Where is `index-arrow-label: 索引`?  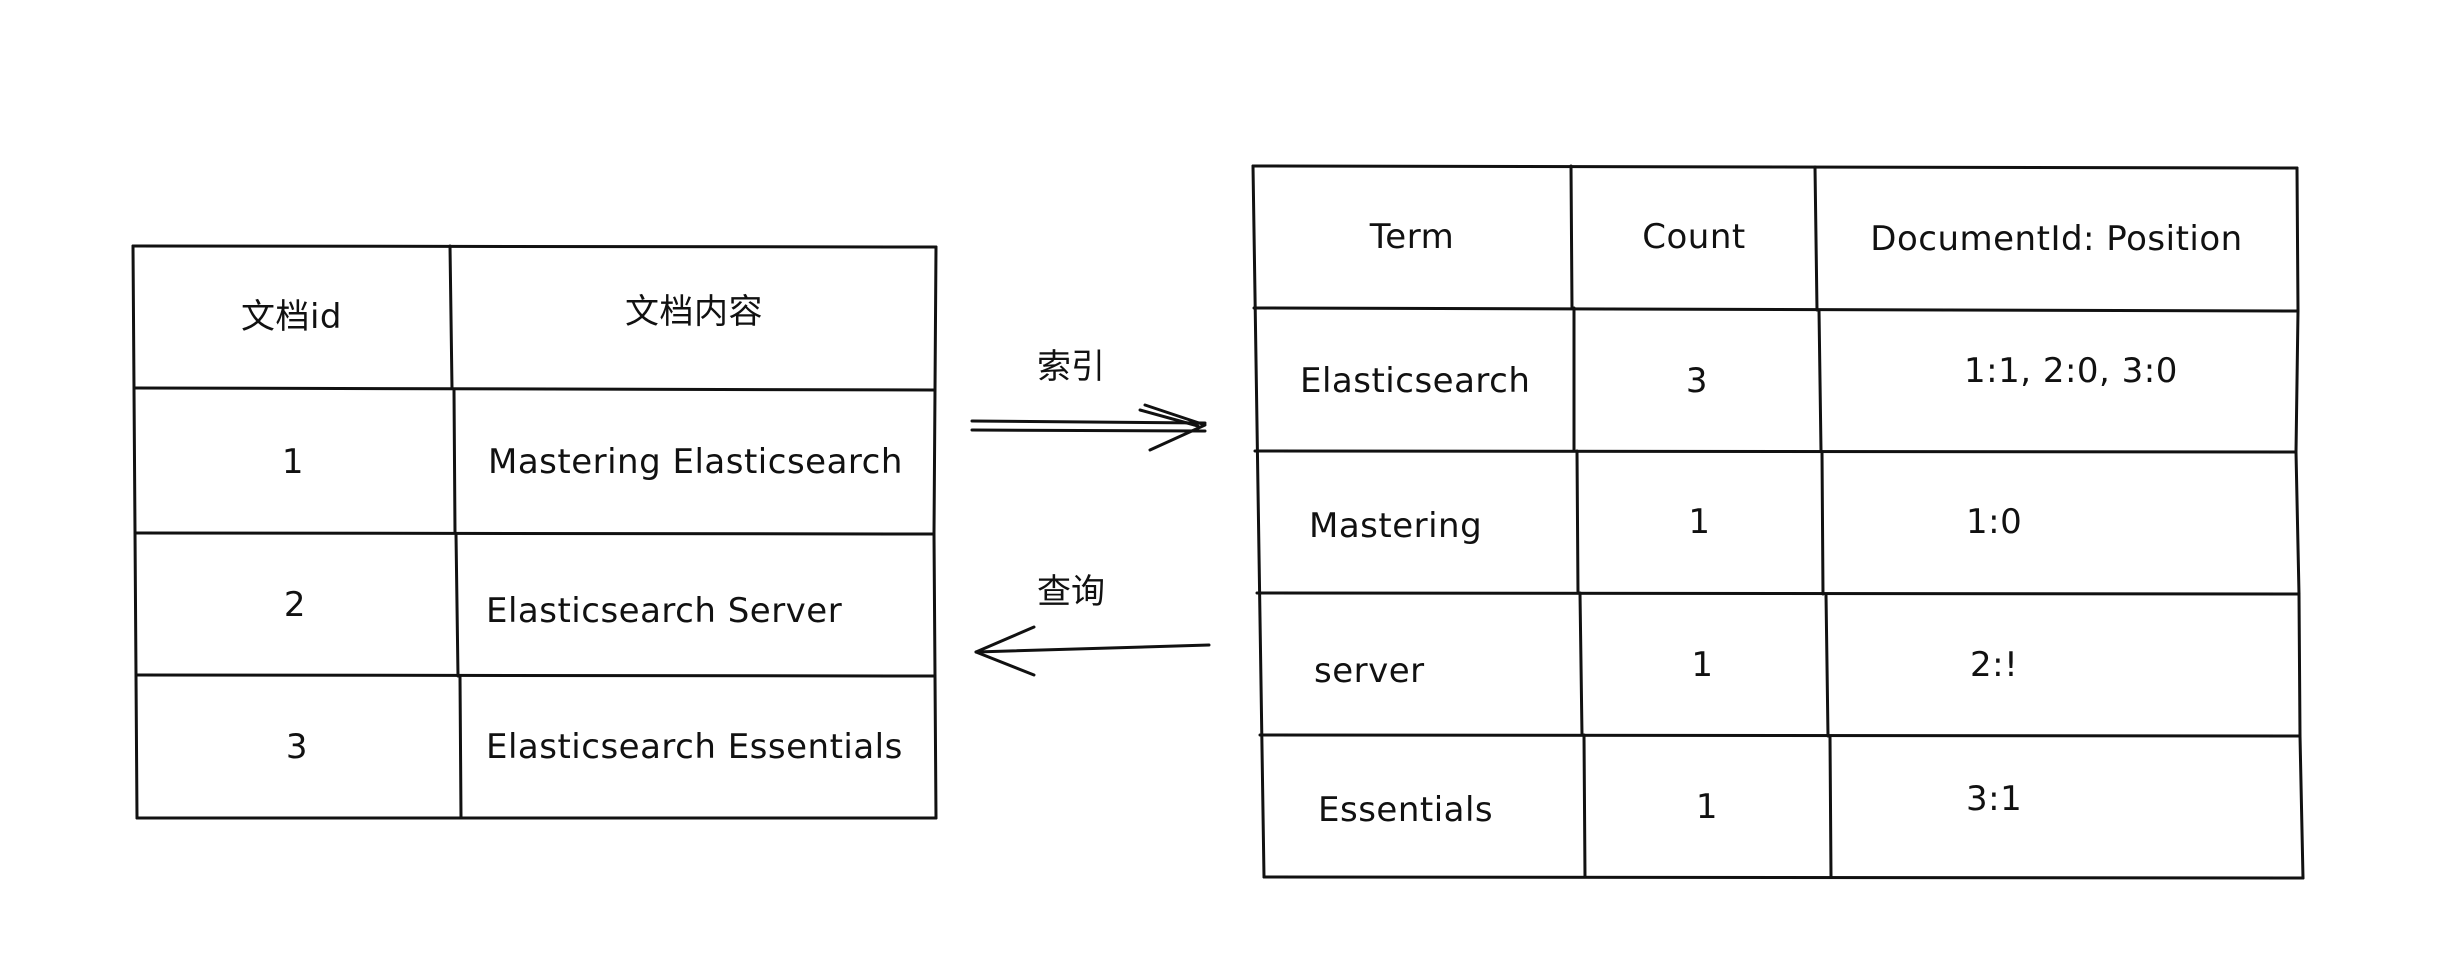
index-arrow-label: 索引 is located at coordinates (1071, 367).